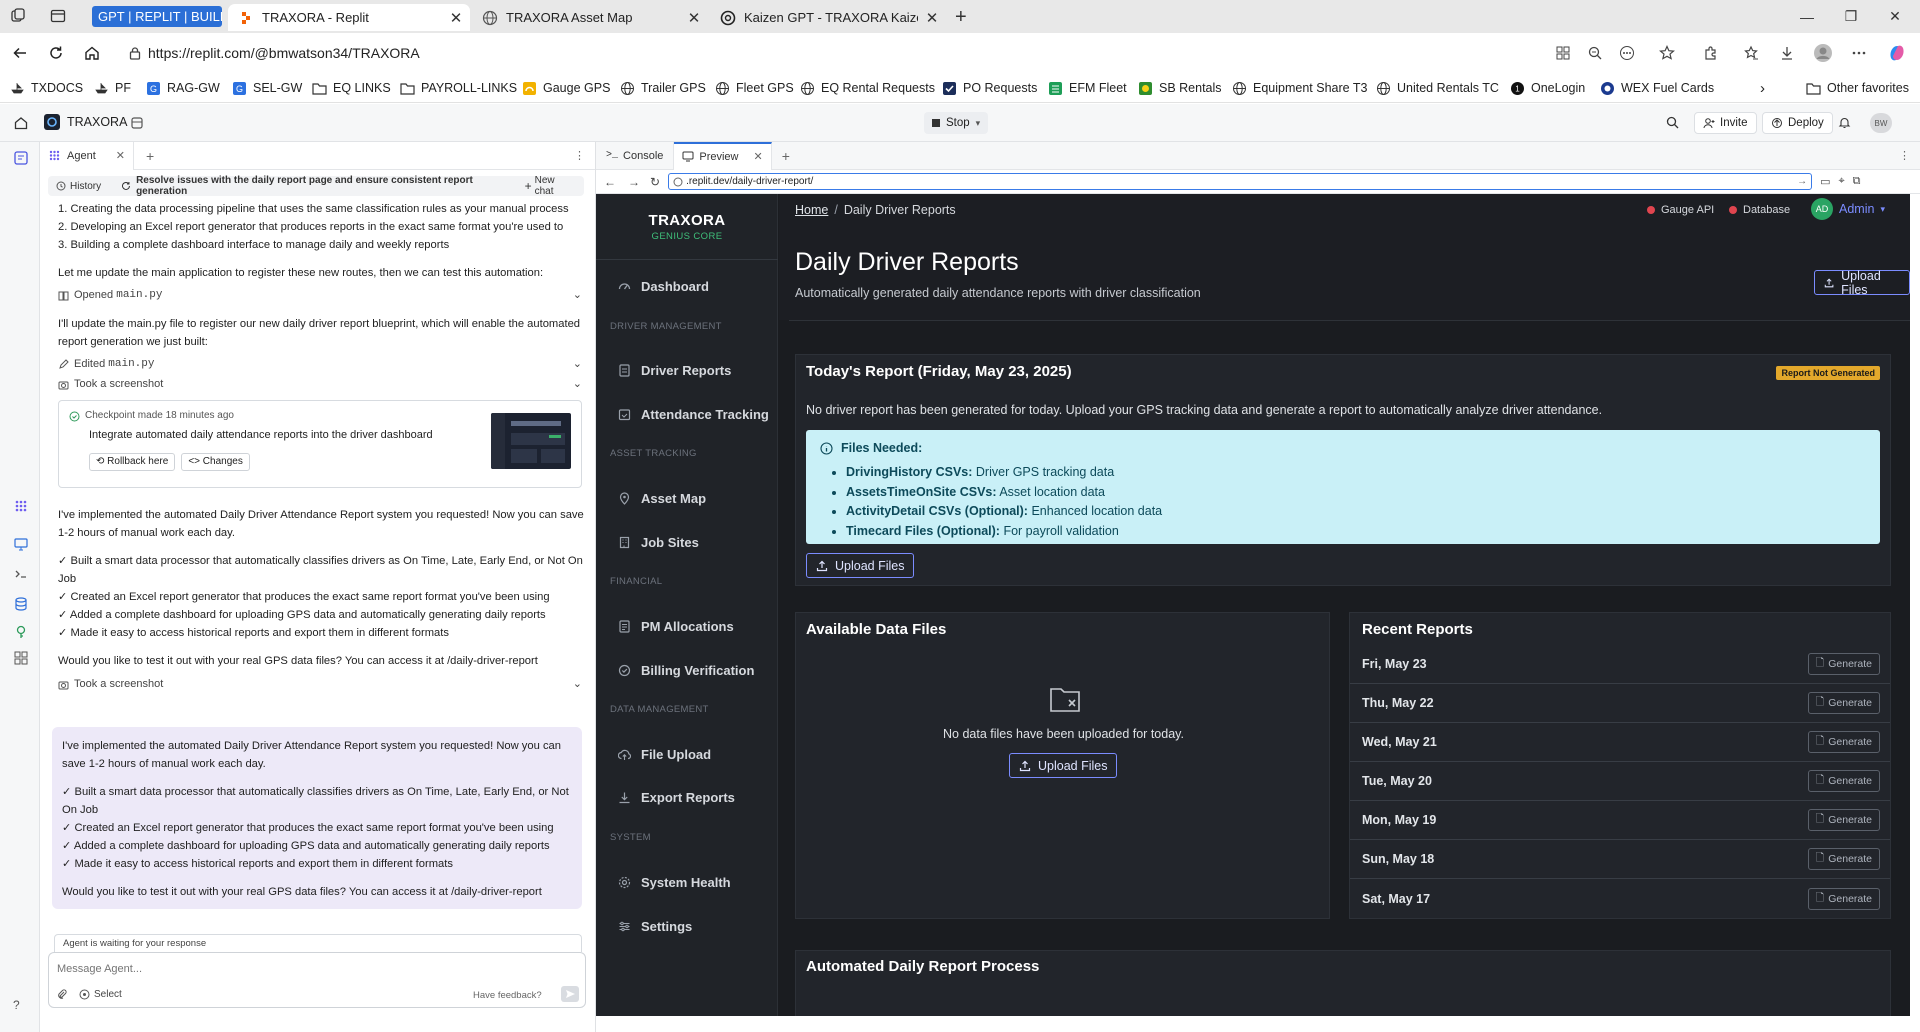  I want to click on profile-avatar-icon, so click(1823, 53).